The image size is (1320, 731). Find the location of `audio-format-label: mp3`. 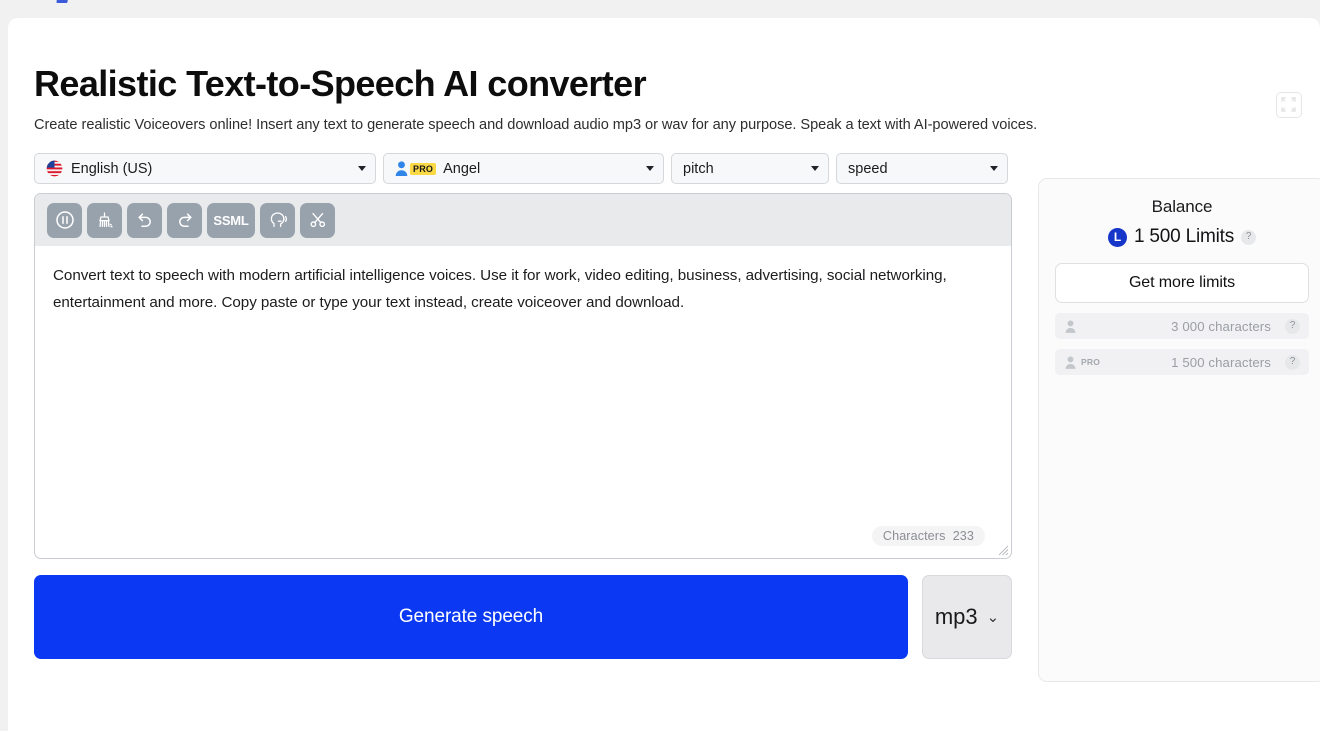

audio-format-label: mp3 is located at coordinates (956, 616).